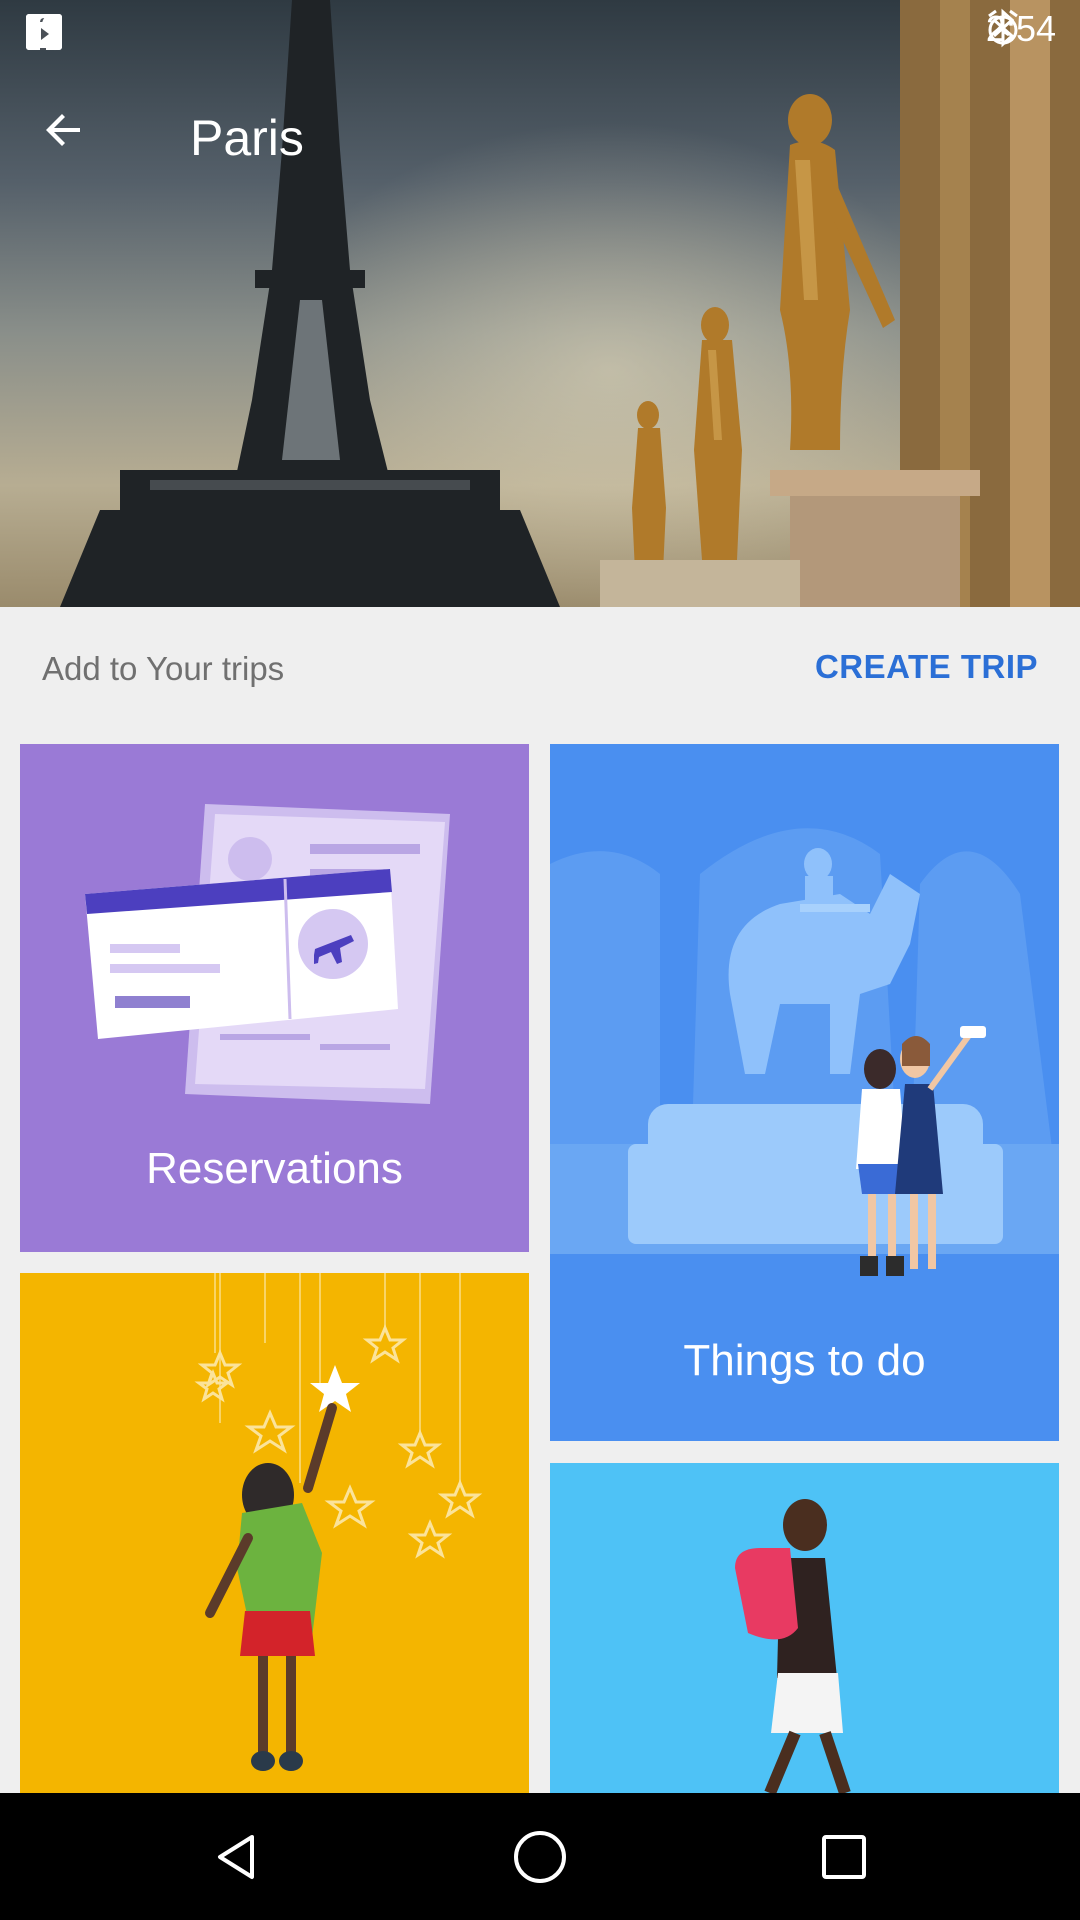 This screenshot has height=1920, width=1080. I want to click on nav-recents-button, so click(844, 1857).